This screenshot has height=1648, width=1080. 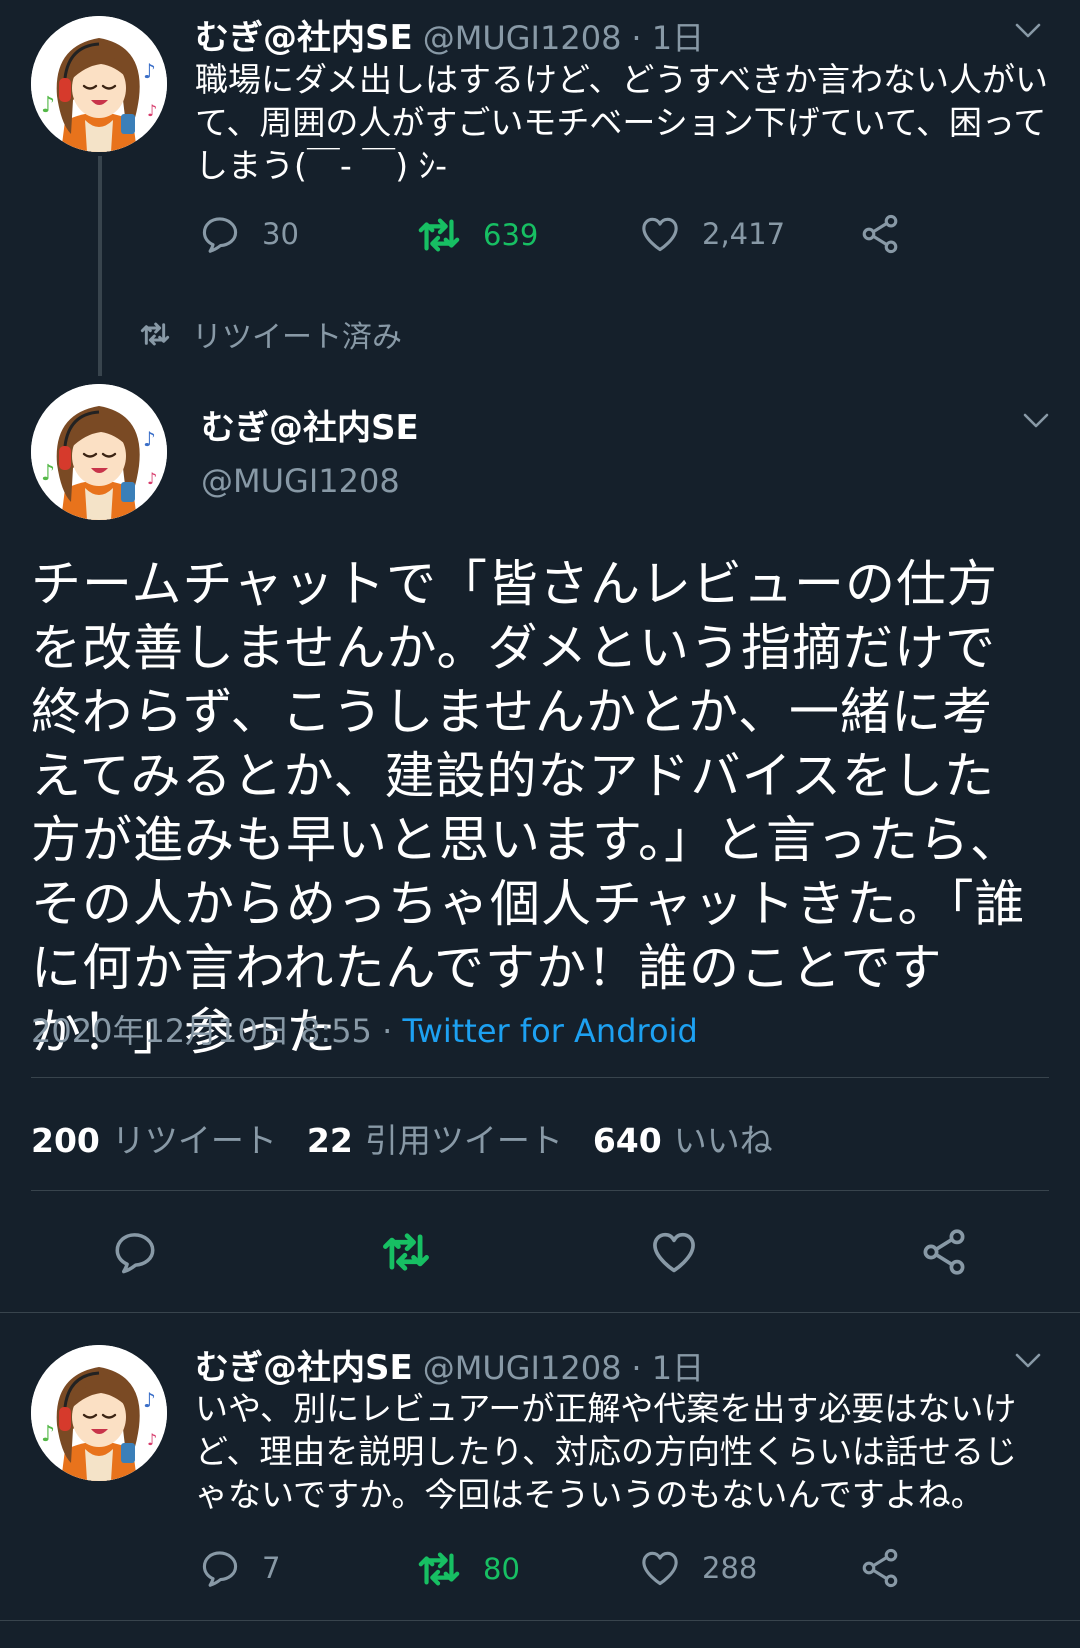 What do you see at coordinates (730, 1568) in the screenshot?
I see `like-count: 288` at bounding box center [730, 1568].